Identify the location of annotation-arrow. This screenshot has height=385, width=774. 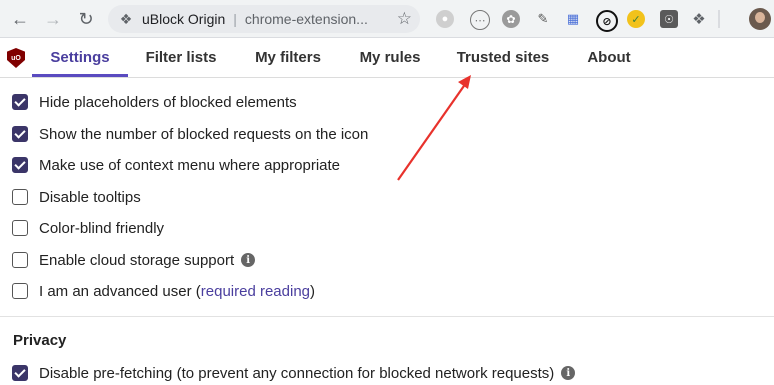
(434, 128).